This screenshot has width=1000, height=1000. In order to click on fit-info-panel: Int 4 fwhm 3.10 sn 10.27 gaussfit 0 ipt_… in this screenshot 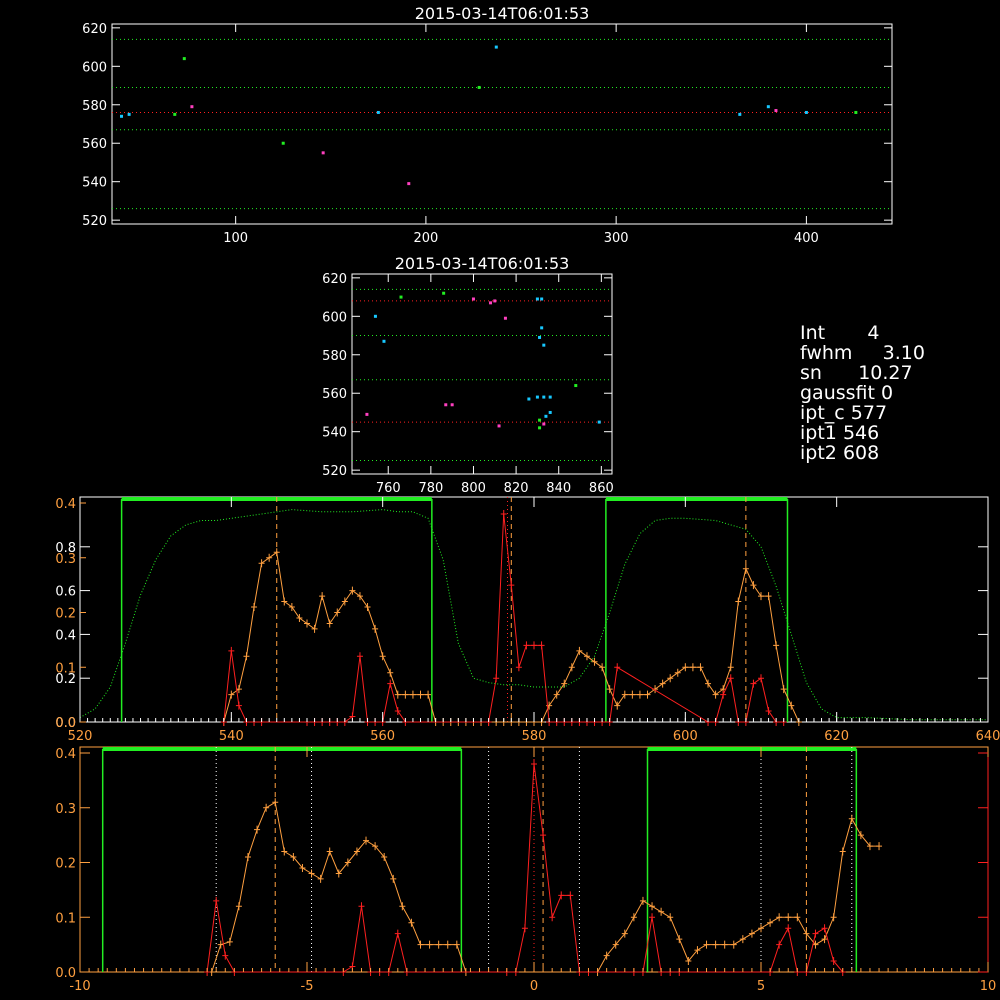, I will do `click(862, 393)`.